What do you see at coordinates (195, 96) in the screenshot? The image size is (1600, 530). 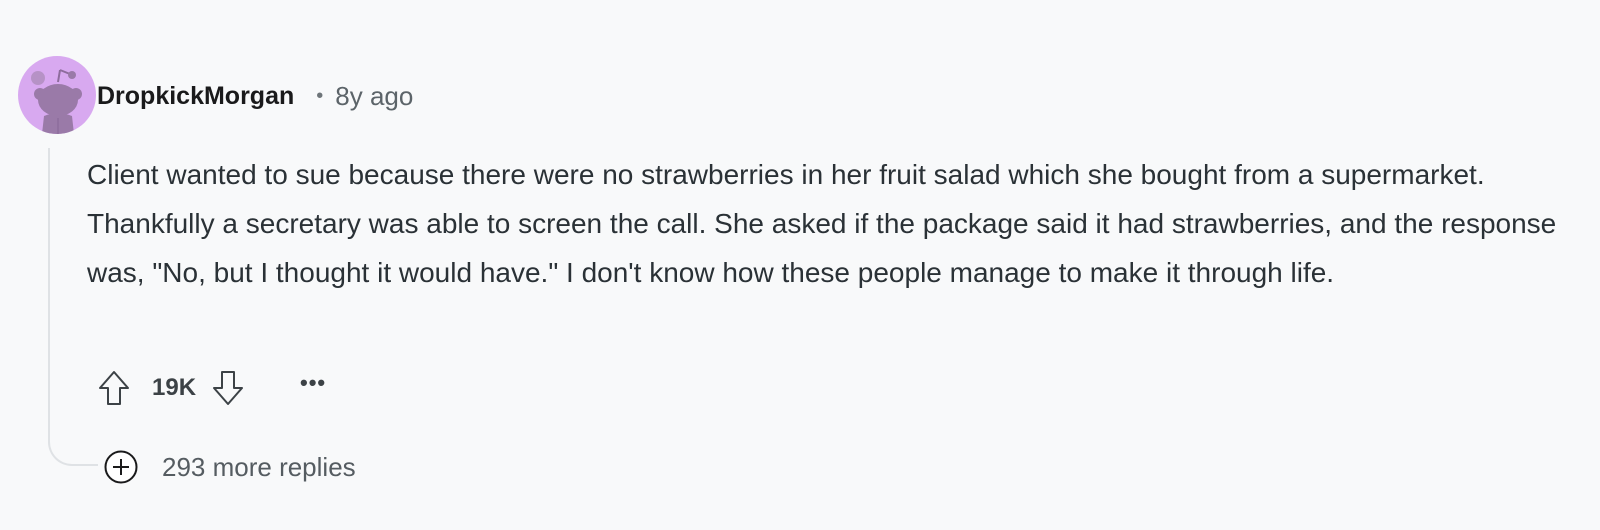 I see `comment-author: DropkickMorgan` at bounding box center [195, 96].